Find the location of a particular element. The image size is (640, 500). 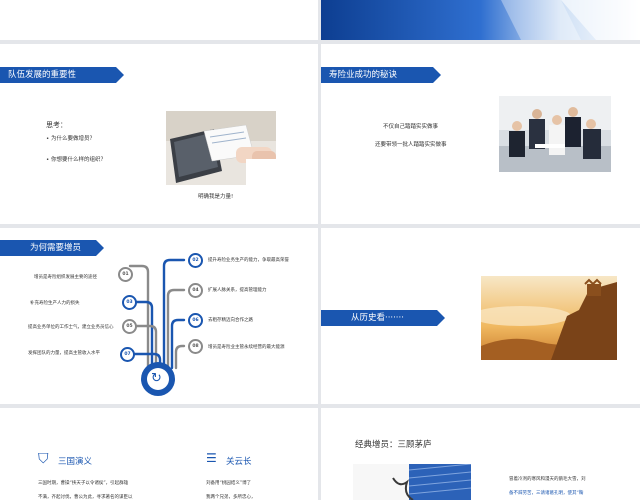

item-06-badge: 06 is located at coordinates (195, 320).